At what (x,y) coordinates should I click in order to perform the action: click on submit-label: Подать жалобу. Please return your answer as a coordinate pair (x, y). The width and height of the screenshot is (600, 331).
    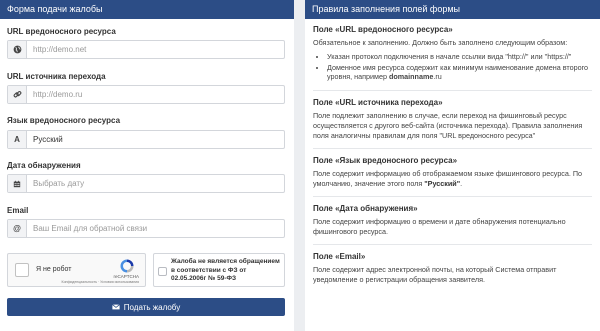
    Looking at the image, I should click on (152, 307).